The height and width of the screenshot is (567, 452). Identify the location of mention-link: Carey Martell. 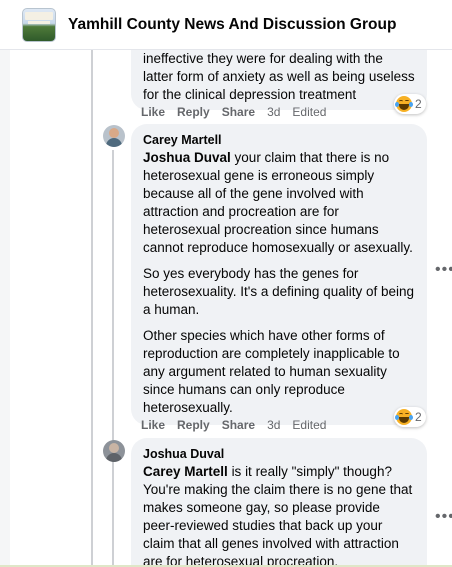
(185, 471).